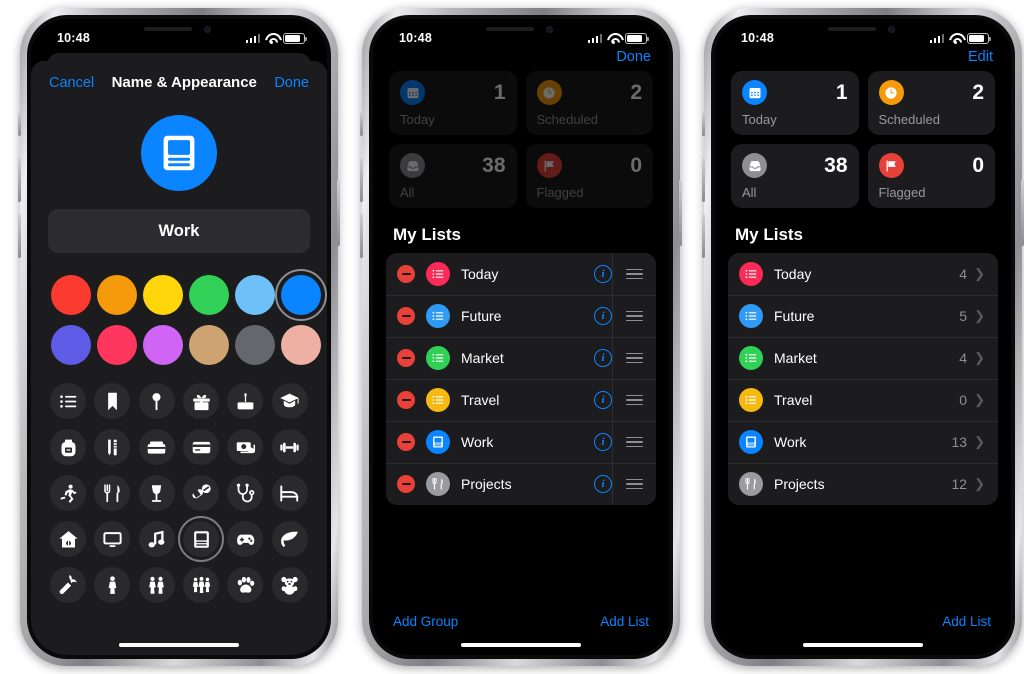 The image size is (1024, 674). I want to click on icon-option-bed, so click(289, 493).